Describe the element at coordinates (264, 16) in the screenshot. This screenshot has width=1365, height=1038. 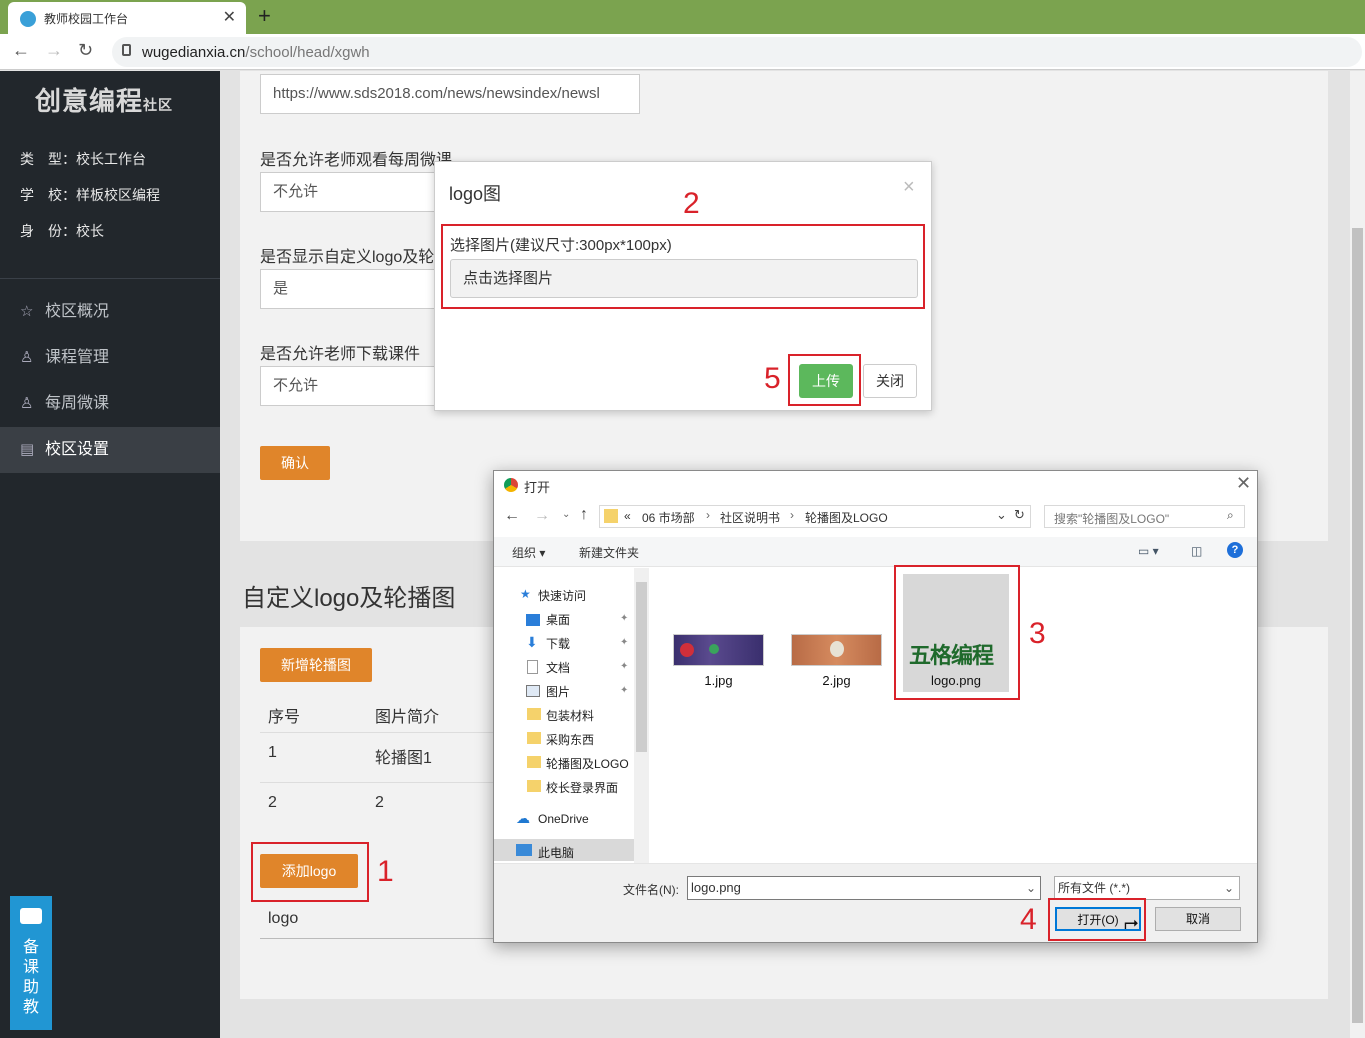
I see `new-tab-icon: +` at that location.